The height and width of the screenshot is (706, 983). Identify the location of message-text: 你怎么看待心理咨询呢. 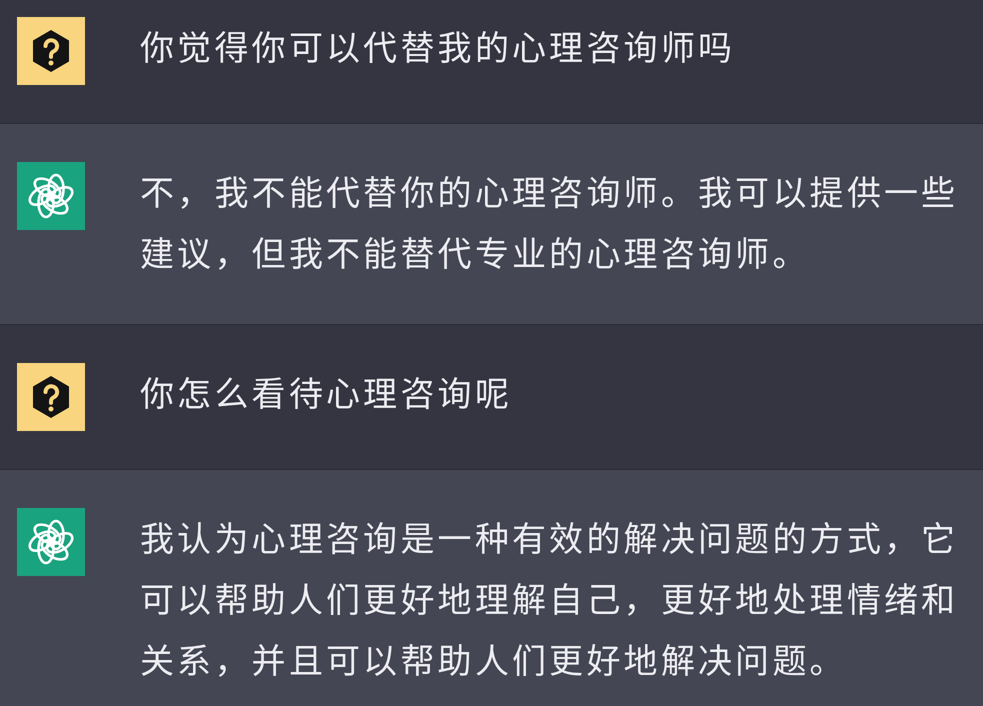
(326, 395).